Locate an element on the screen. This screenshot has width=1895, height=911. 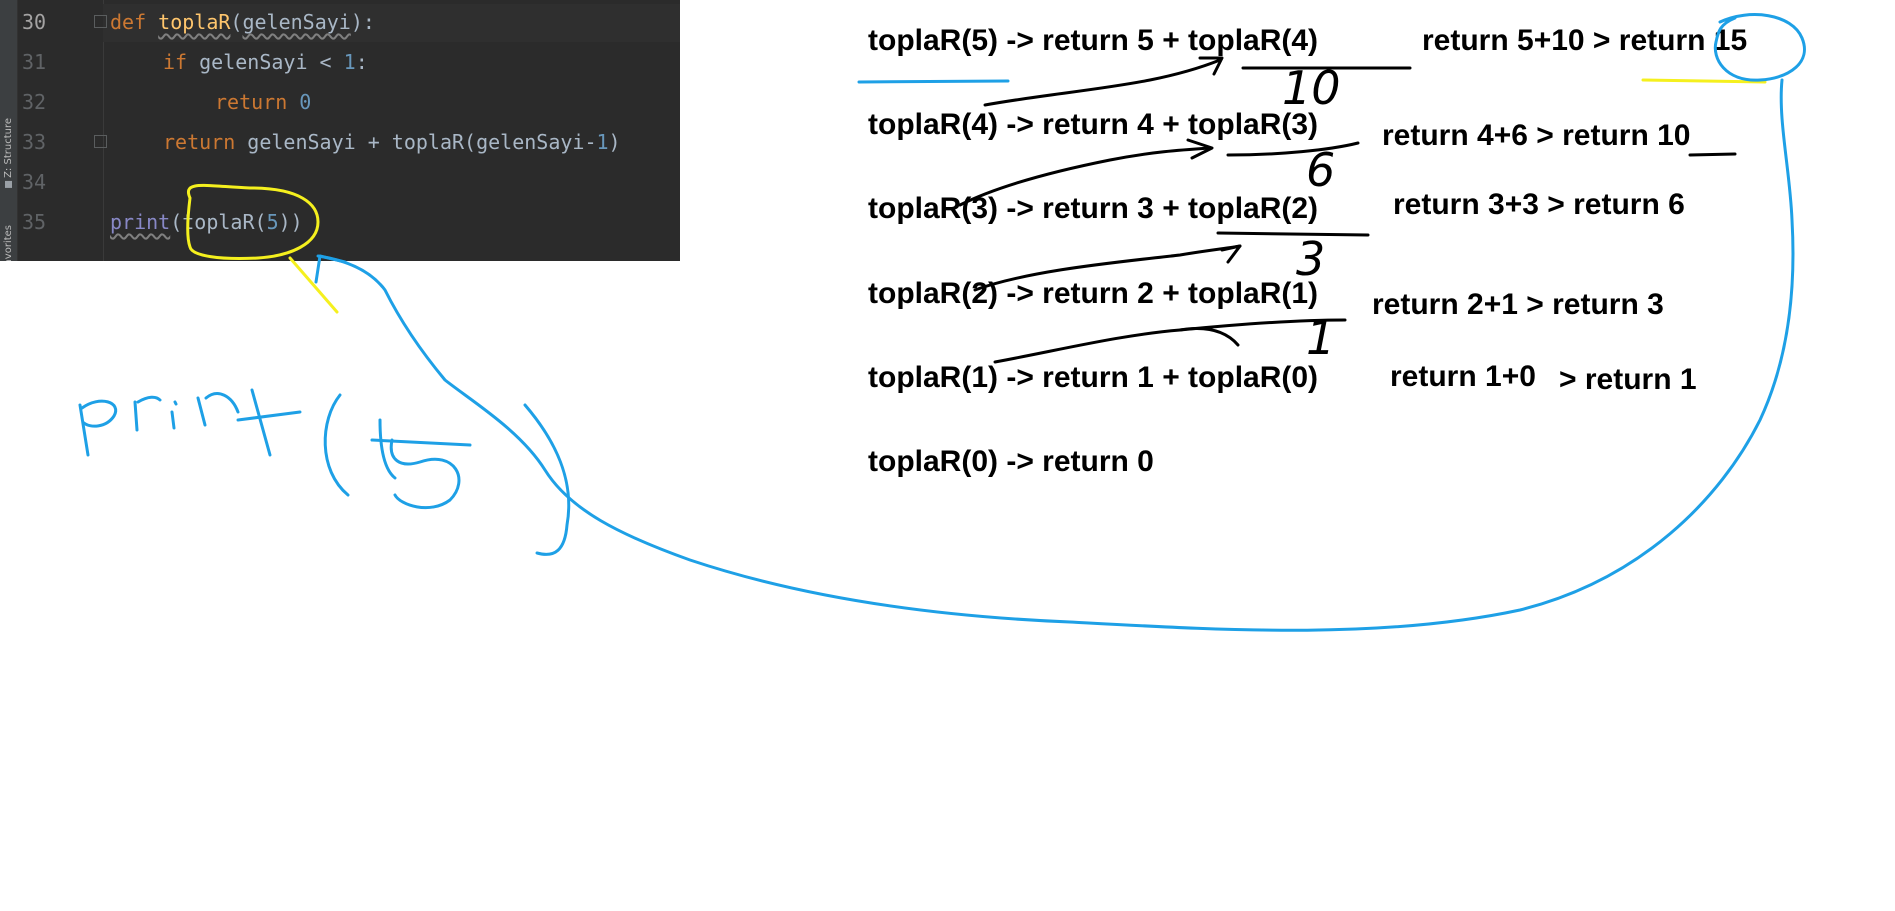
line-number: 35 is located at coordinates (34, 222).